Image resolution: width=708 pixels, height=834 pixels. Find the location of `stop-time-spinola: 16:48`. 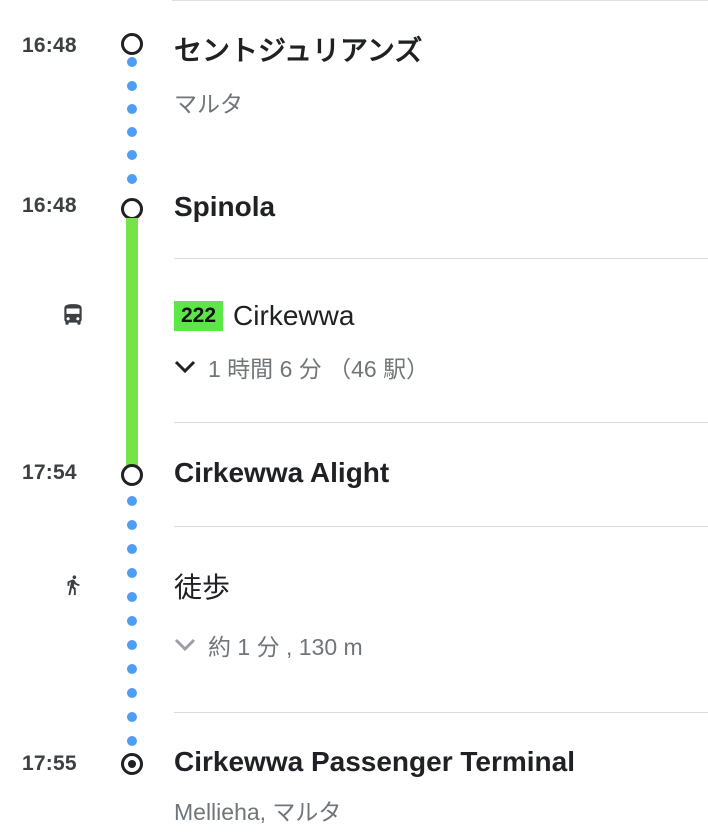

stop-time-spinola: 16:48 is located at coordinates (49, 205).